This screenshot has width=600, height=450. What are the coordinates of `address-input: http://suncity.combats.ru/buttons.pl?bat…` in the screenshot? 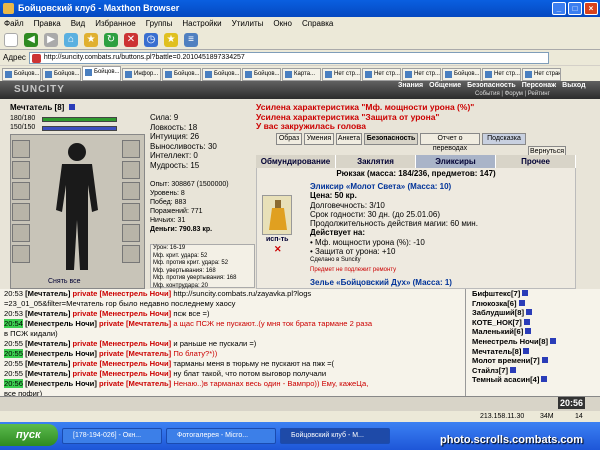 It's located at (288, 57).